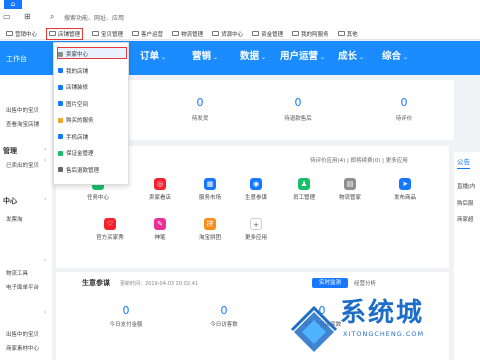 The image size is (480, 360). Describe the element at coordinates (22, 124) in the screenshot. I see `sidebar-item: 查看淘宝店铺` at that location.